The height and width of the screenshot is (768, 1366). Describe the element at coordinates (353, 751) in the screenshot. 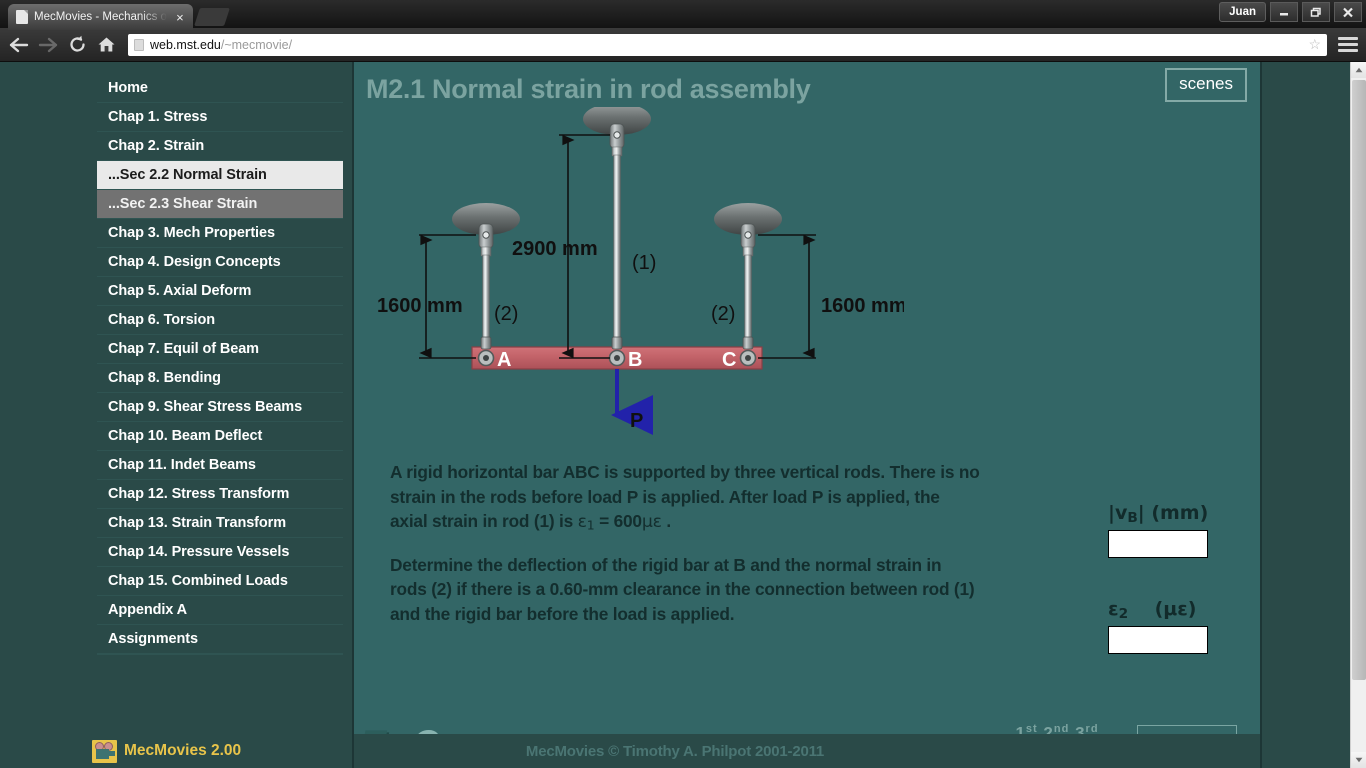

I see `footer-divider-left` at that location.